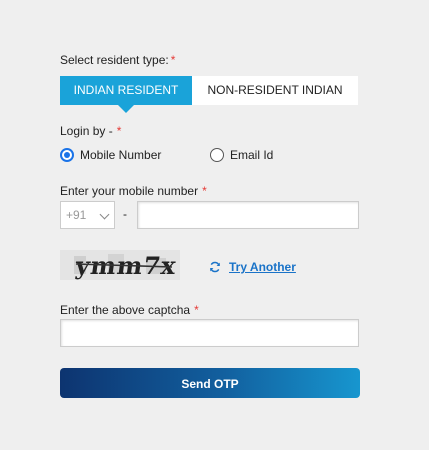 Image resolution: width=429 pixels, height=450 pixels. What do you see at coordinates (248, 215) in the screenshot?
I see `mobile-number-input` at bounding box center [248, 215].